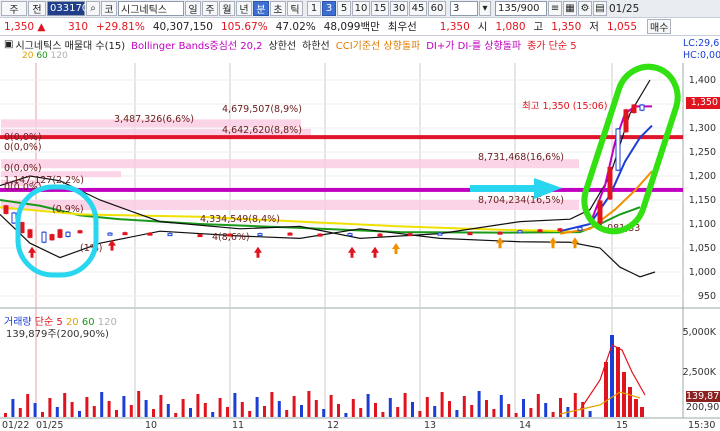 The image size is (720, 431). I want to click on price-tick-label: 1,150, so click(702, 200).